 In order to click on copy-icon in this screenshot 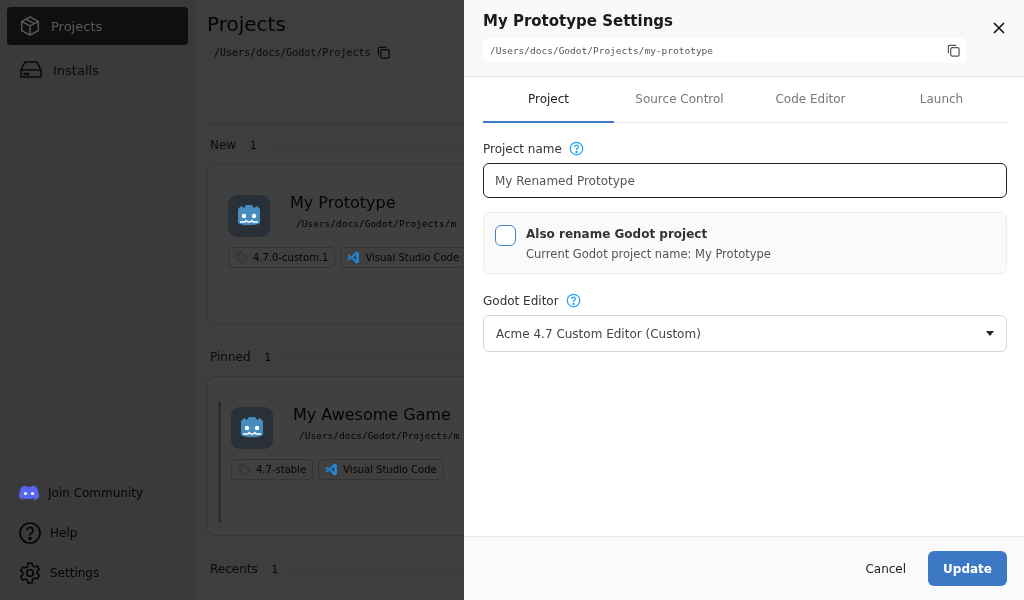, I will do `click(953, 50)`.